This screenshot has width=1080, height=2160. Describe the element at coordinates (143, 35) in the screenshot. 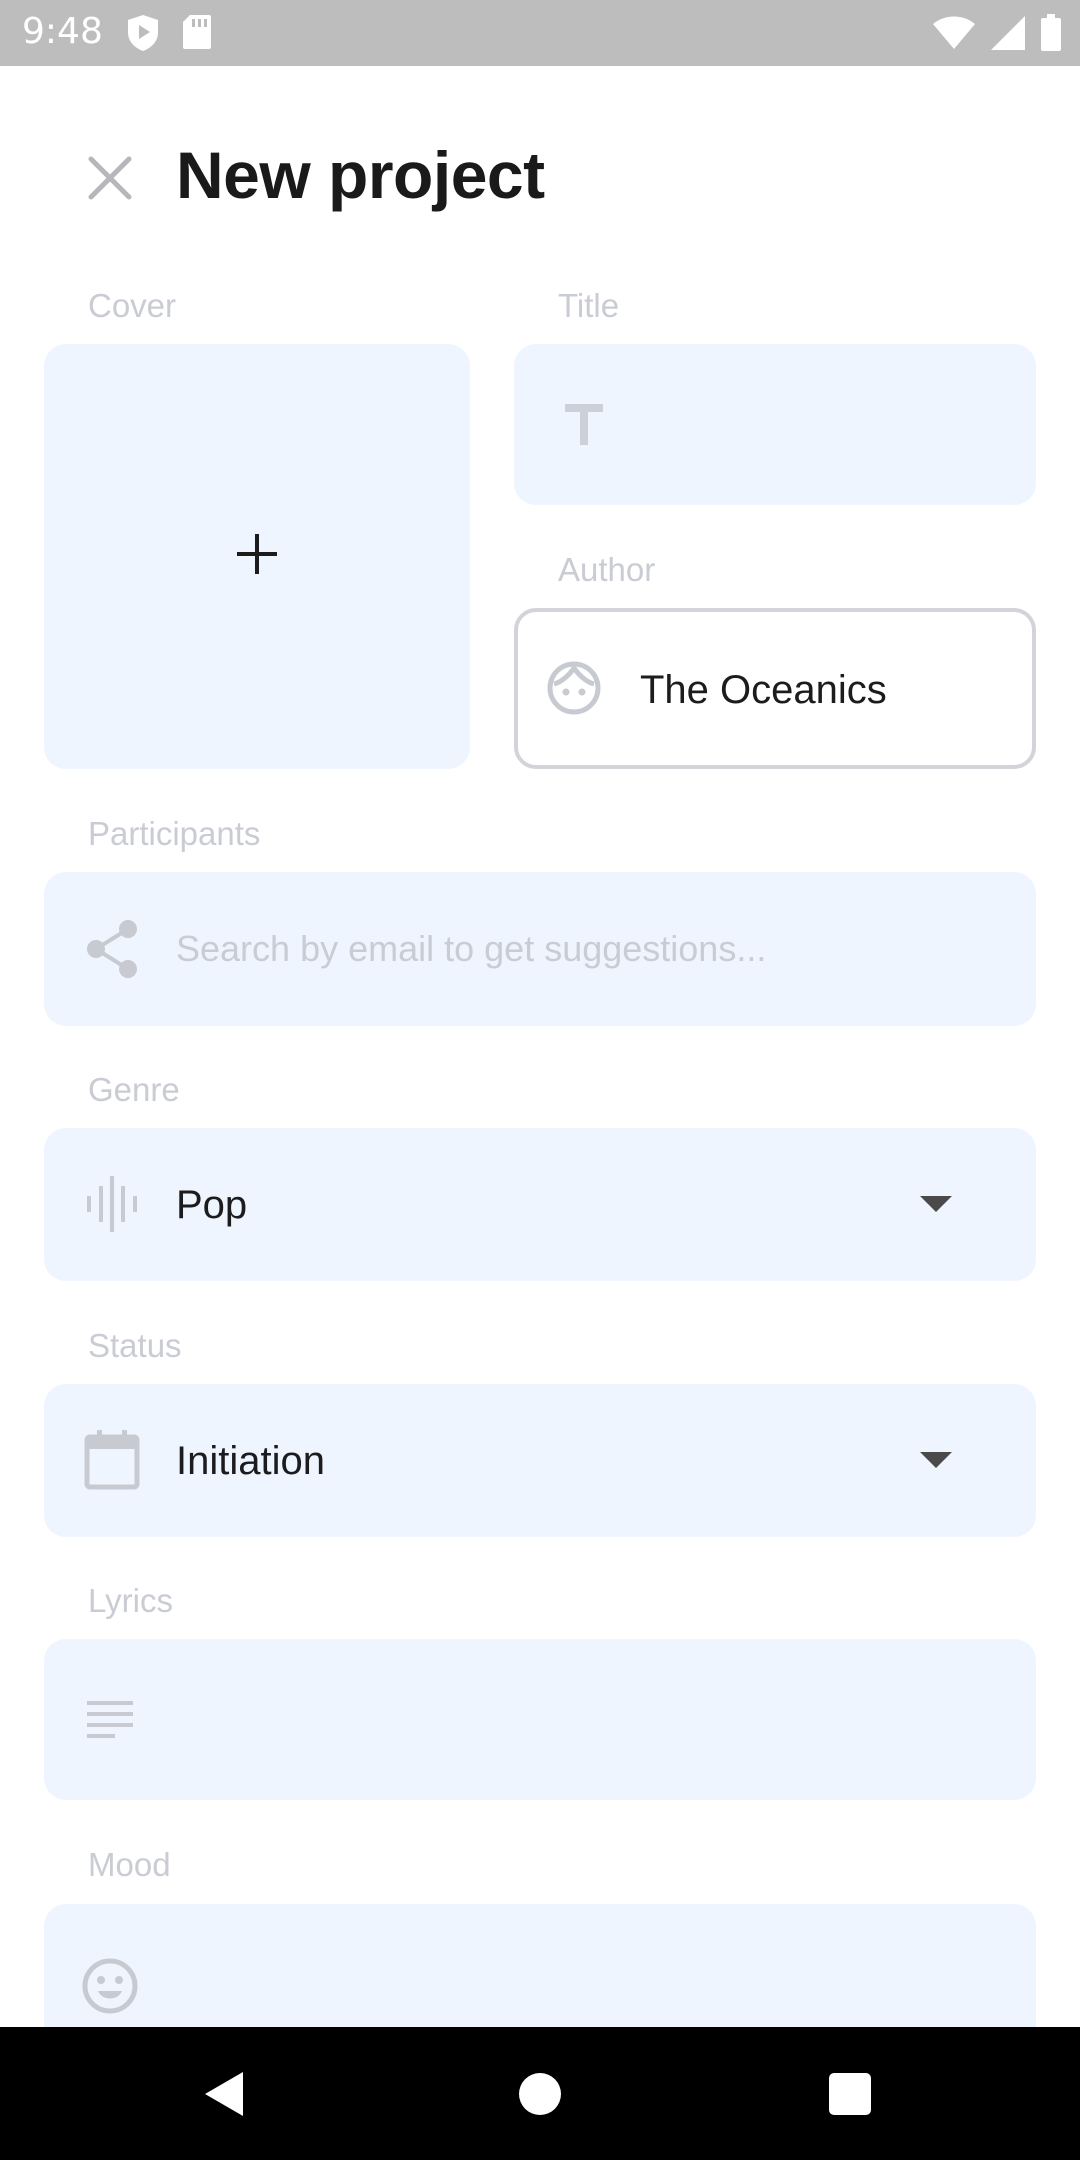

I see `shield-play-icon` at that location.